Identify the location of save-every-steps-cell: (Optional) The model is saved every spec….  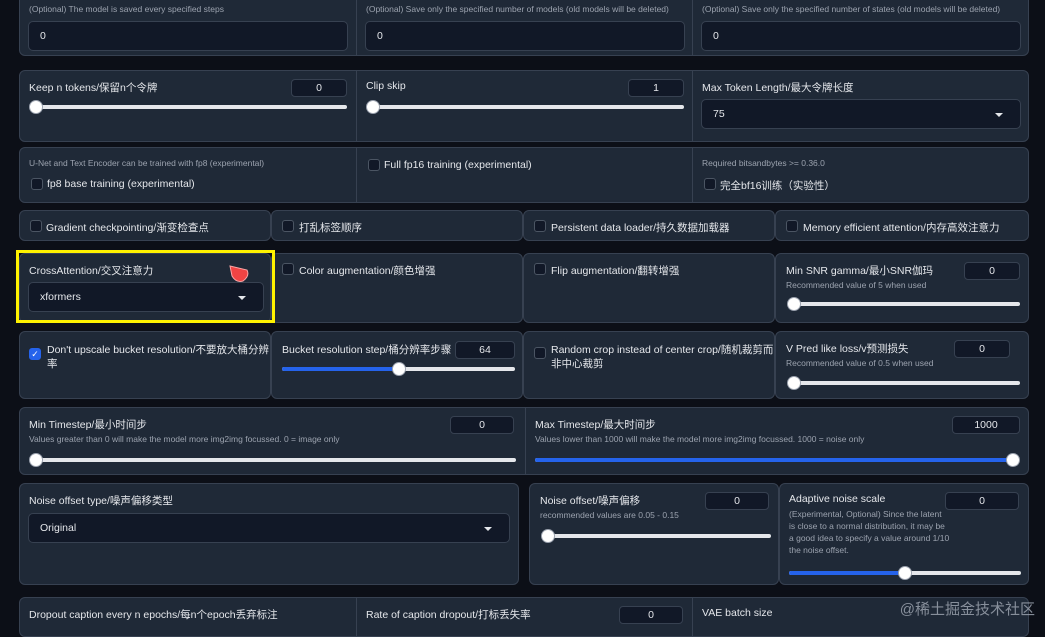
(188, 27).